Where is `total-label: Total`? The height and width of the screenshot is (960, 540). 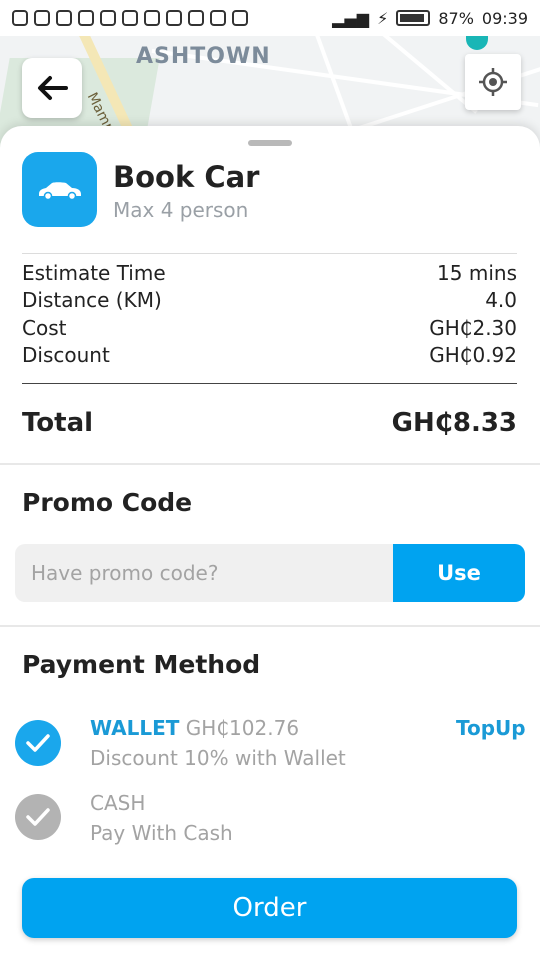
total-label: Total is located at coordinates (58, 423).